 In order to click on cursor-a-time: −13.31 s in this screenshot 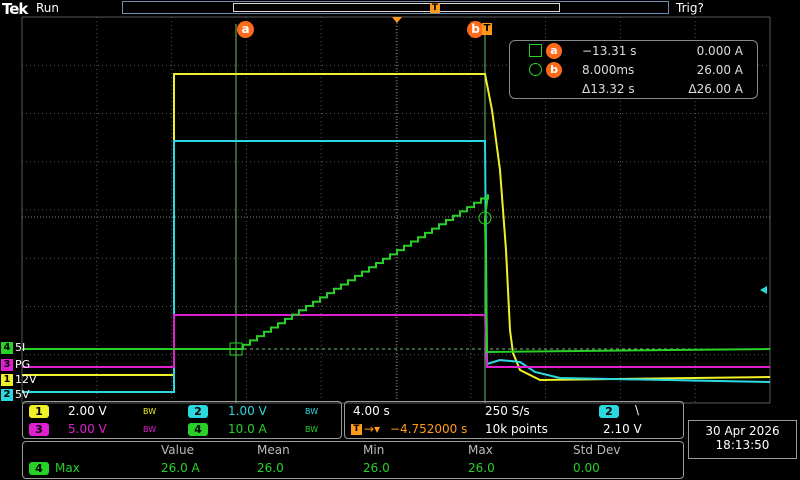, I will do `click(609, 51)`.